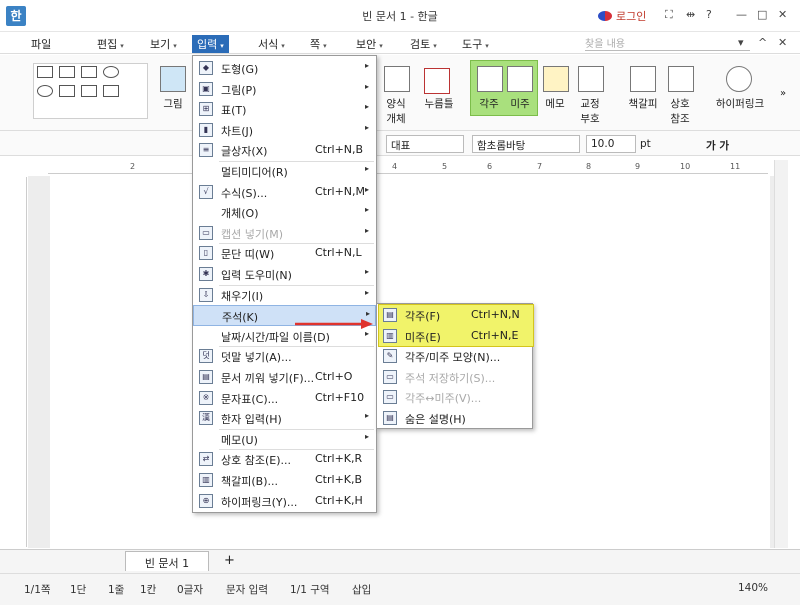 This screenshot has width=800, height=605. I want to click on menu-file: 파일, so click(41, 44).